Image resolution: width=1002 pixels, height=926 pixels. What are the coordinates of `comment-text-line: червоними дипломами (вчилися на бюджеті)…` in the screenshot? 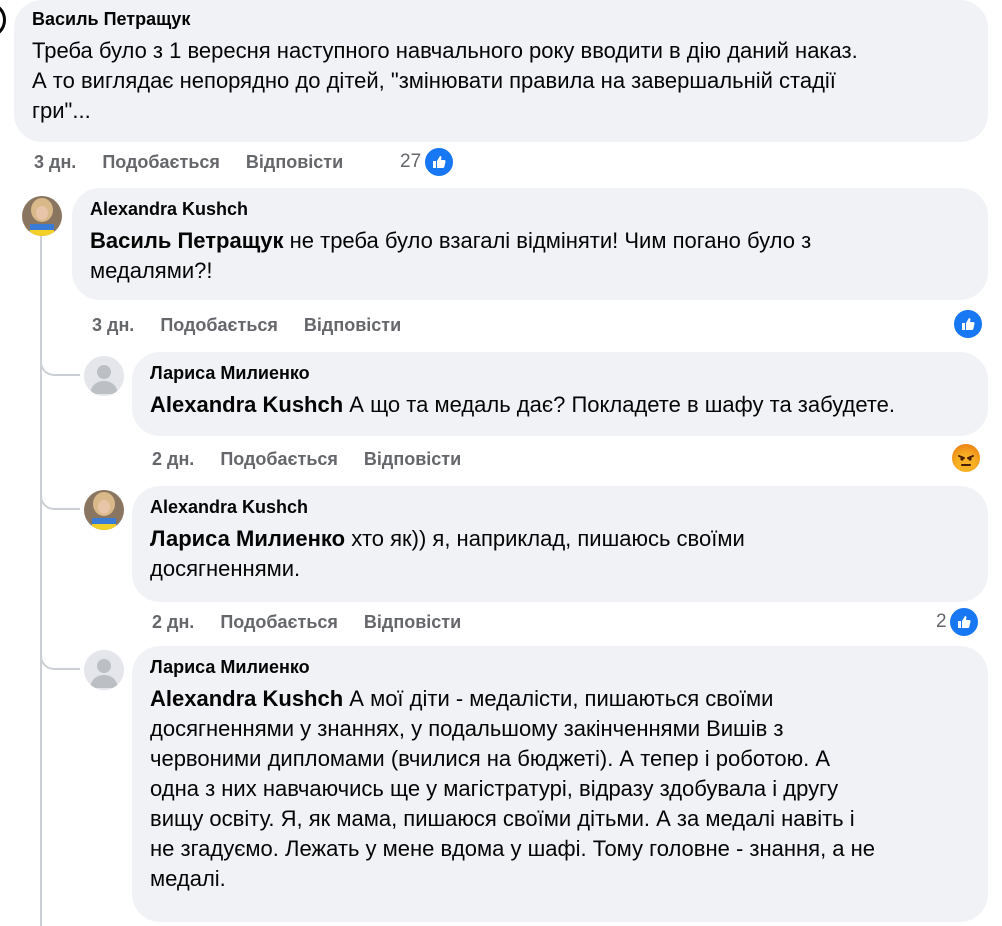 It's located at (490, 758).